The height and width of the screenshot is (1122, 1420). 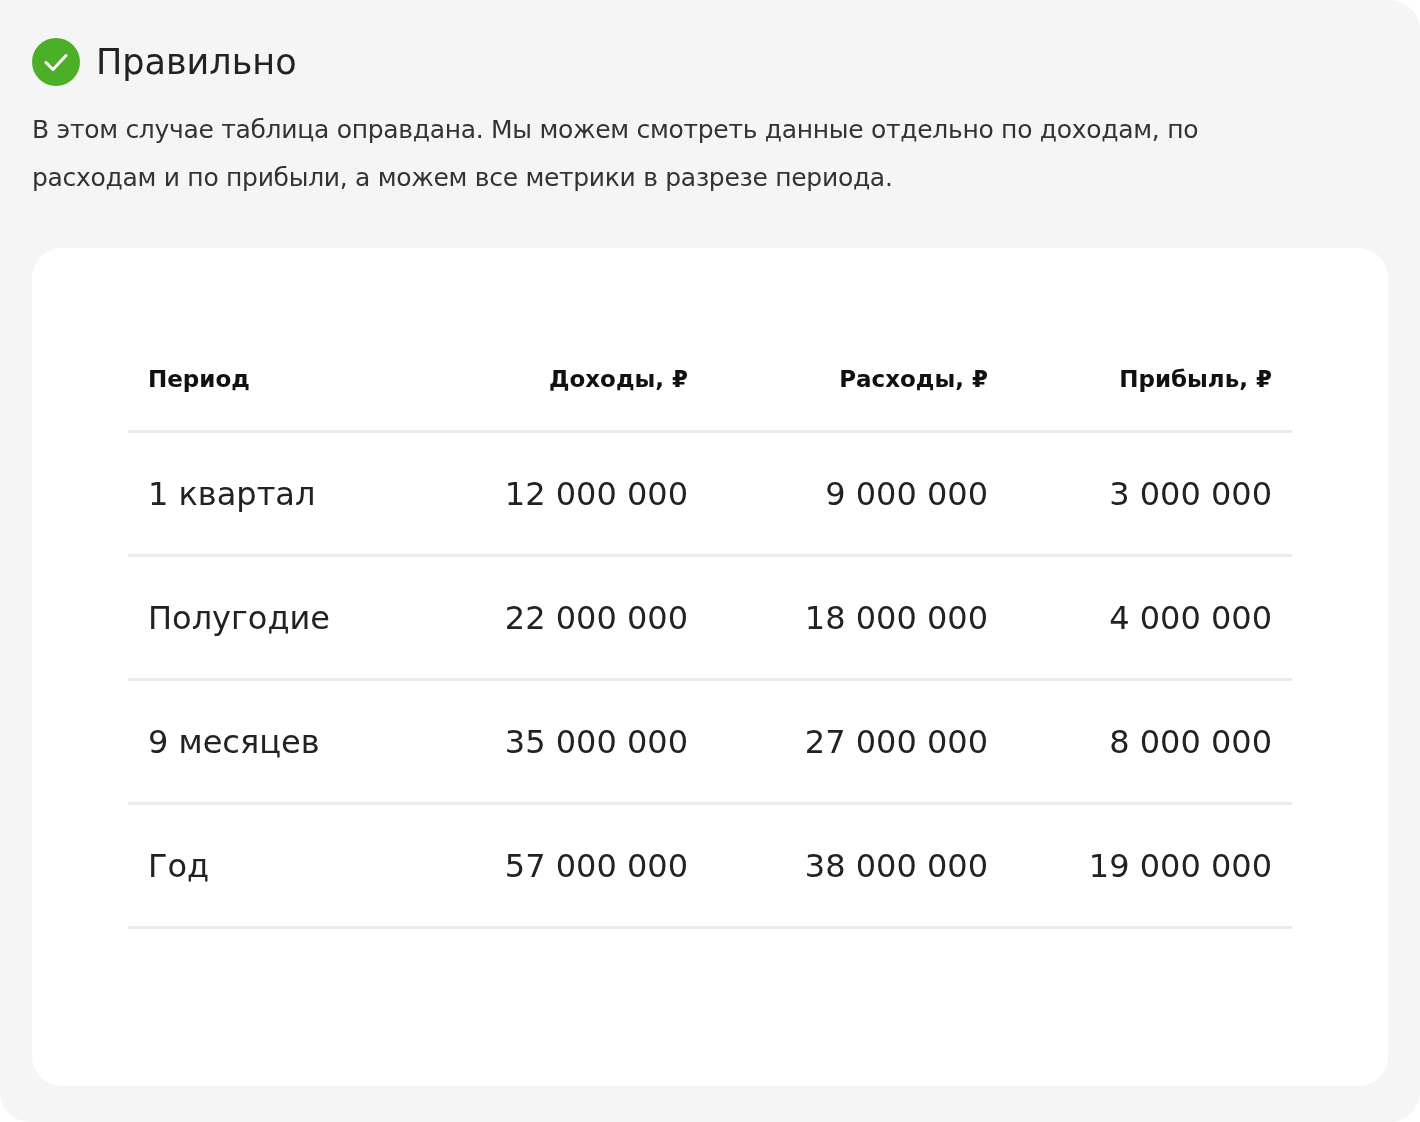 What do you see at coordinates (858, 617) in the screenshot?
I see `table-cell: 18 000 000` at bounding box center [858, 617].